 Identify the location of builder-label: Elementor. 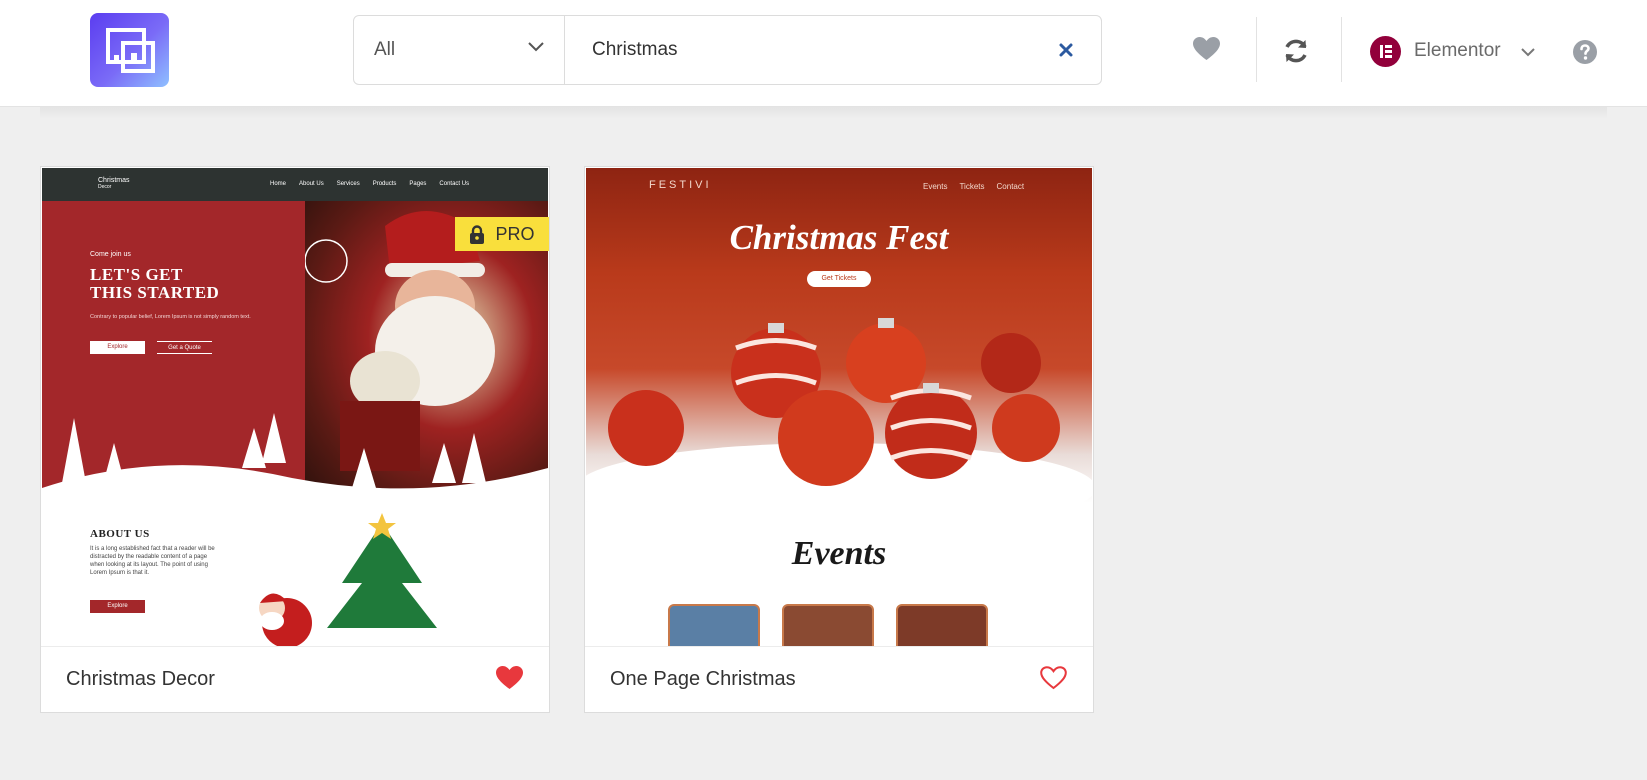
(1457, 50).